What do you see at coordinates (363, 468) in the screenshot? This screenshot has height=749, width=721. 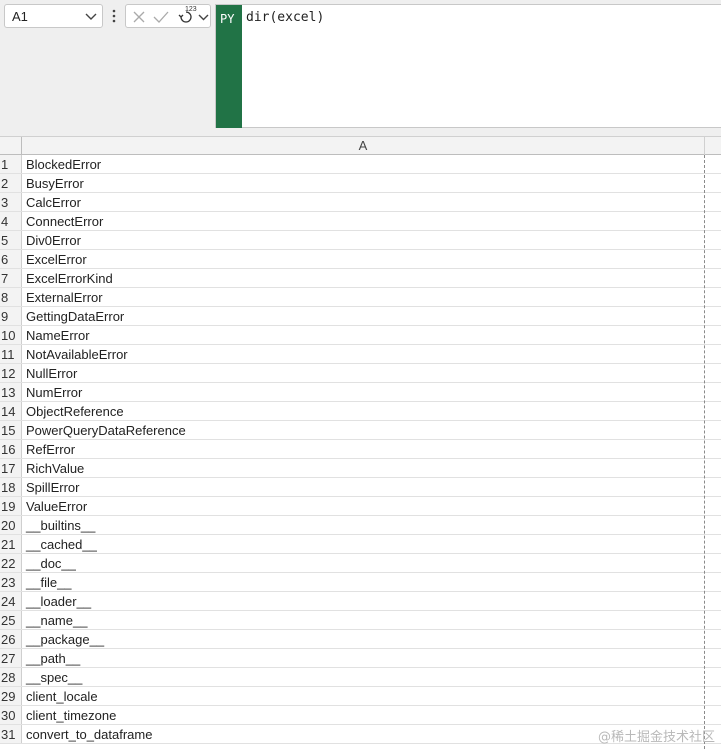 I see `cell-value: RichValue` at bounding box center [363, 468].